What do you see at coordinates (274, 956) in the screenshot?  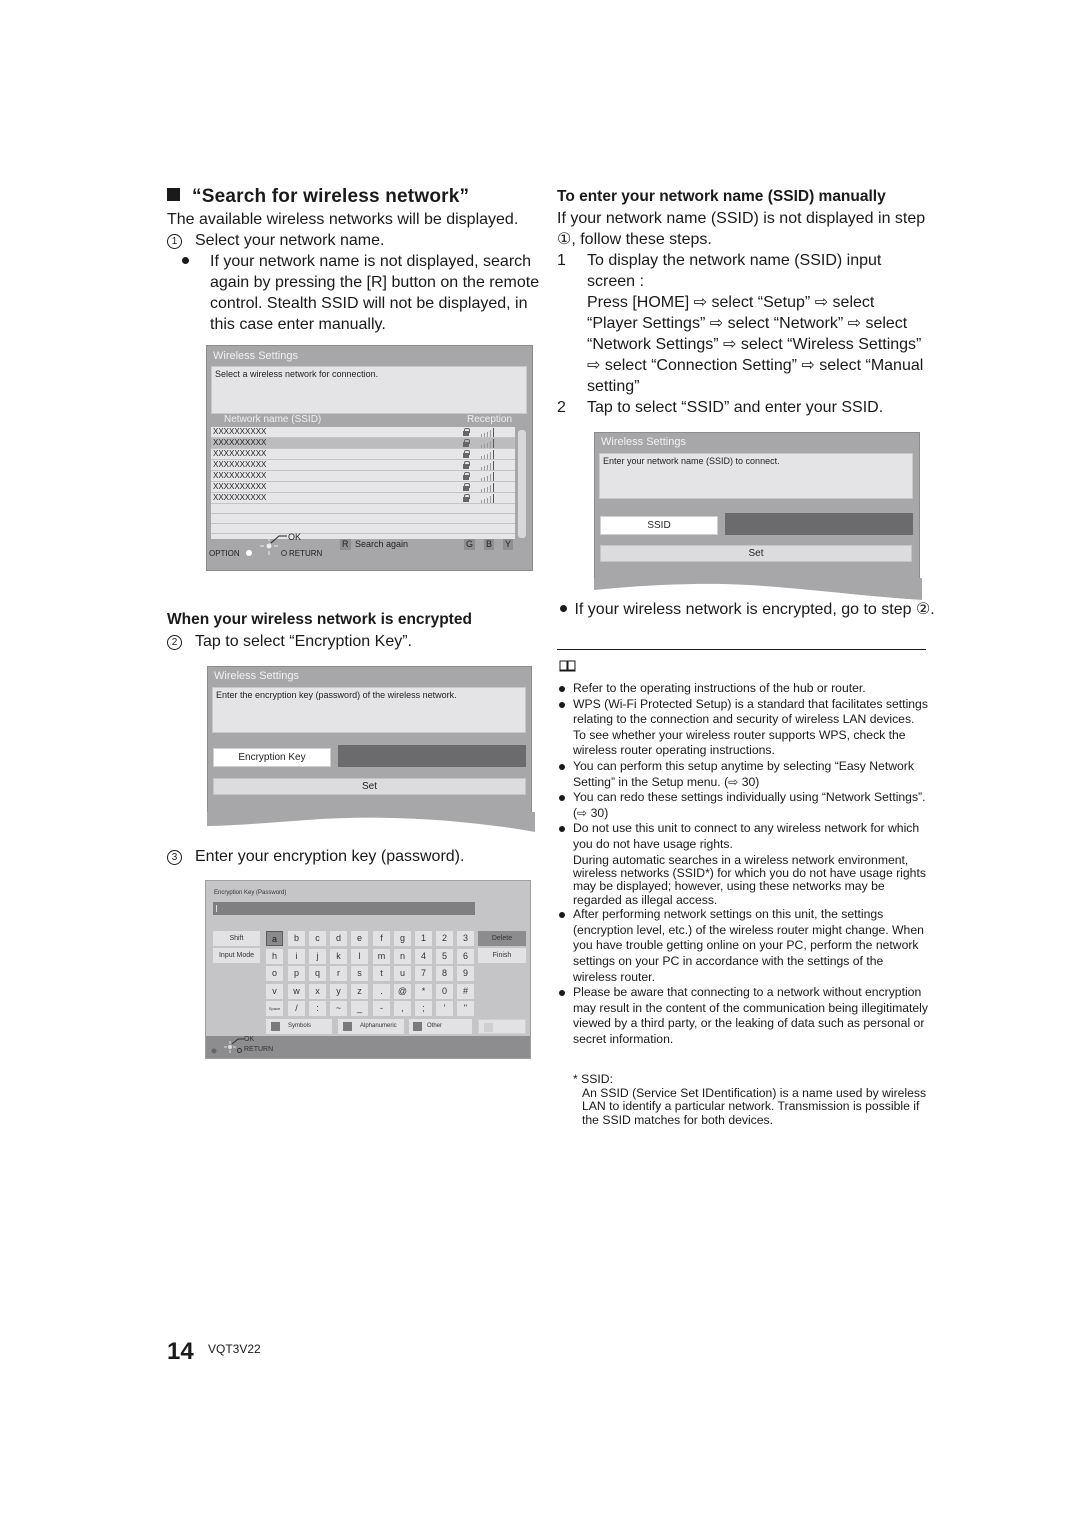 I see `keyboard-key: h` at bounding box center [274, 956].